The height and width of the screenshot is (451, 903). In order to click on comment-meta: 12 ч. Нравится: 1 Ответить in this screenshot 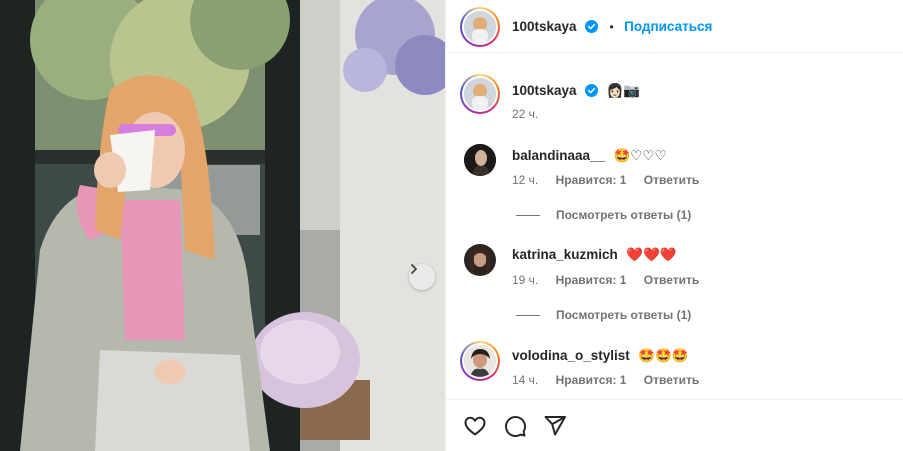, I will do `click(605, 180)`.